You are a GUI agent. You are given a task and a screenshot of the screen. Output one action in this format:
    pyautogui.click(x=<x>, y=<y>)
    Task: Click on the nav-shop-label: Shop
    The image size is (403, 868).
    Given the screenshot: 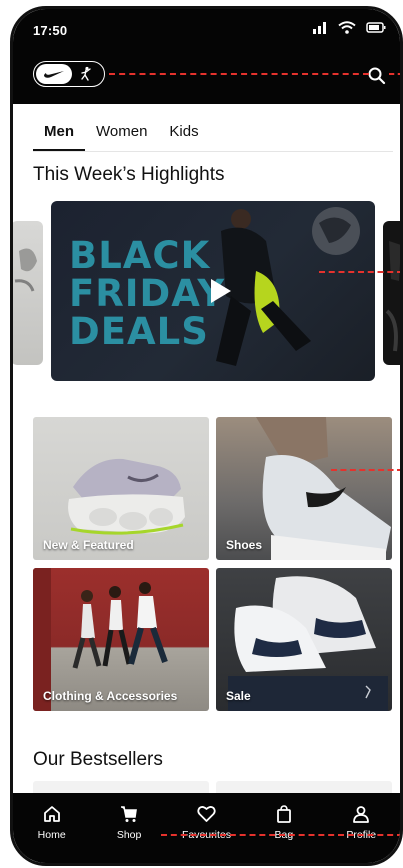 What is the action you would take?
    pyautogui.click(x=129, y=835)
    